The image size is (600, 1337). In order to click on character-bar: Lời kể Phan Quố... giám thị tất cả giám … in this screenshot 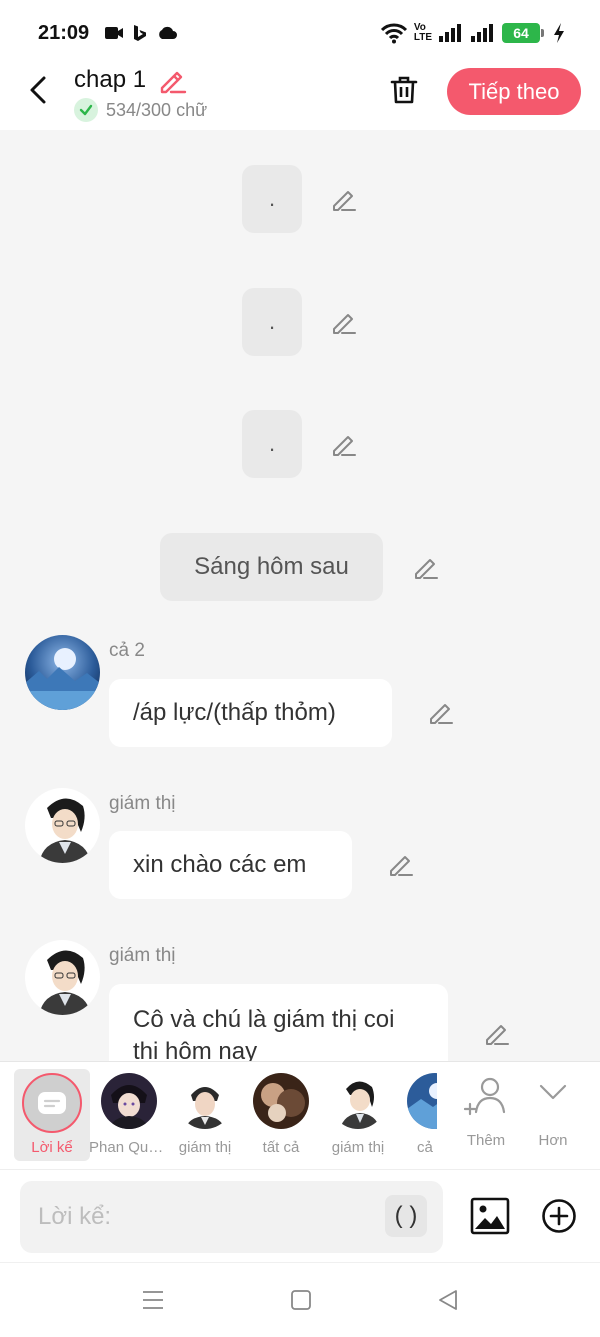, I will do `click(300, 1115)`.